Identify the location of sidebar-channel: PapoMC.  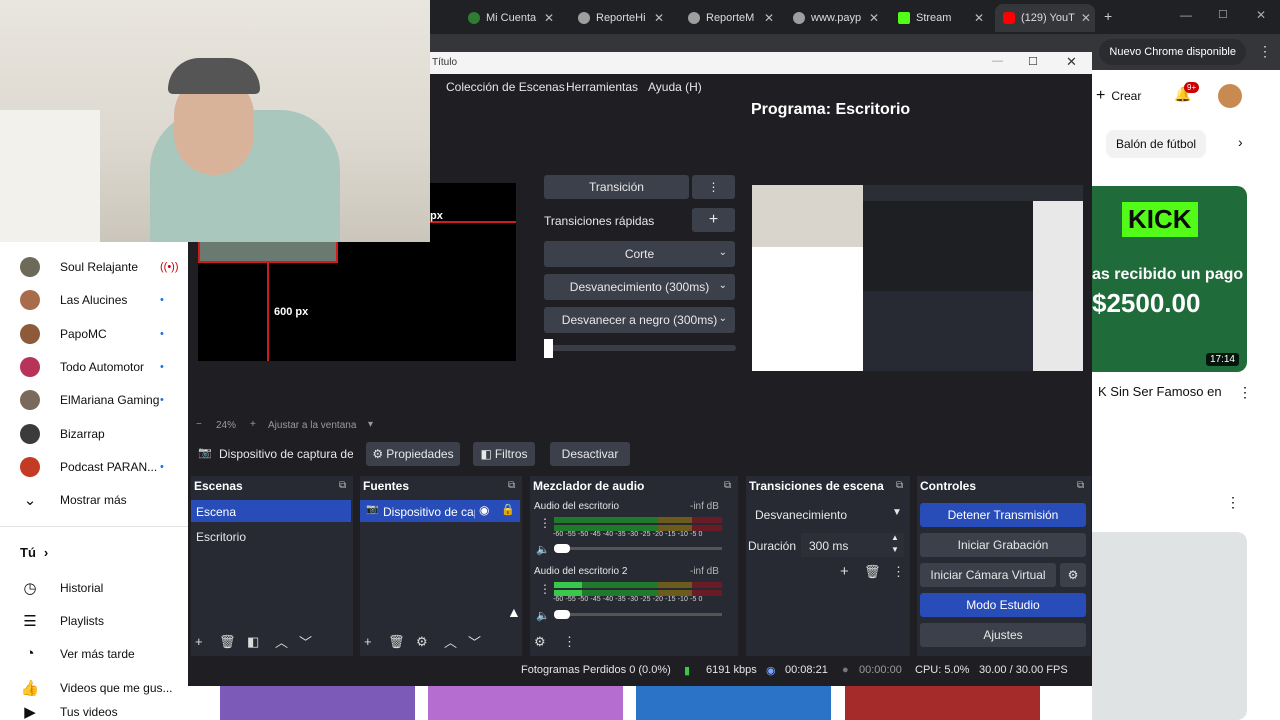
(63, 333).